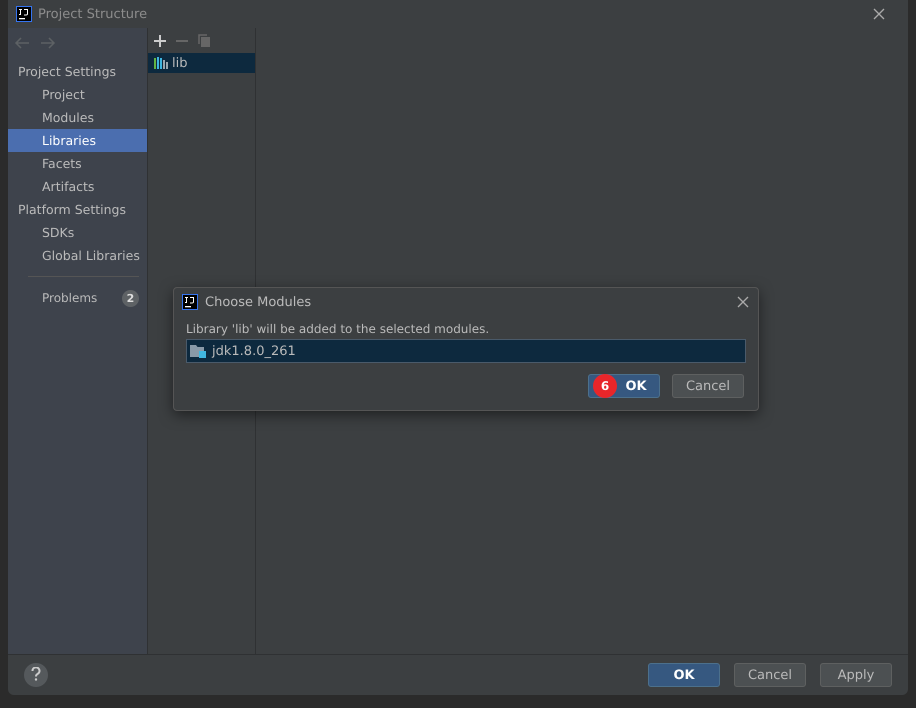 This screenshot has height=708, width=916. I want to click on step-badge: 6, so click(605, 386).